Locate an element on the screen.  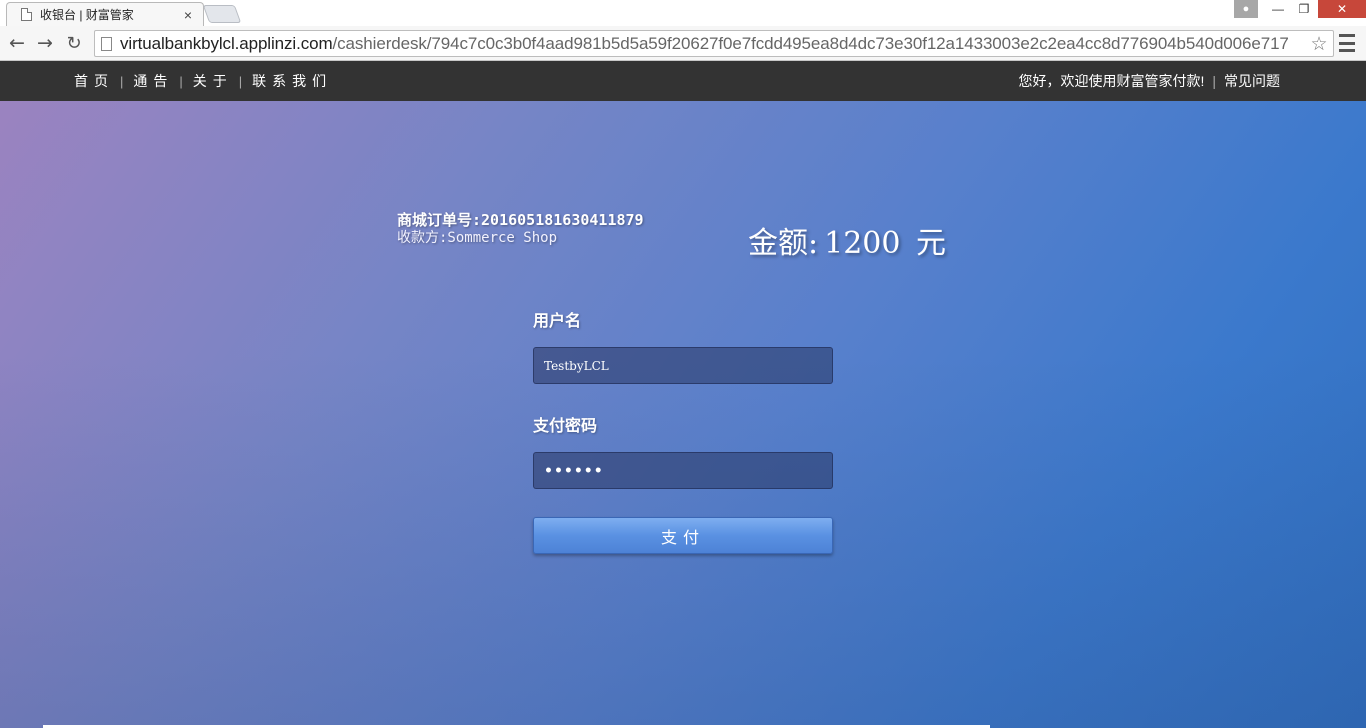
username-input is located at coordinates (683, 365).